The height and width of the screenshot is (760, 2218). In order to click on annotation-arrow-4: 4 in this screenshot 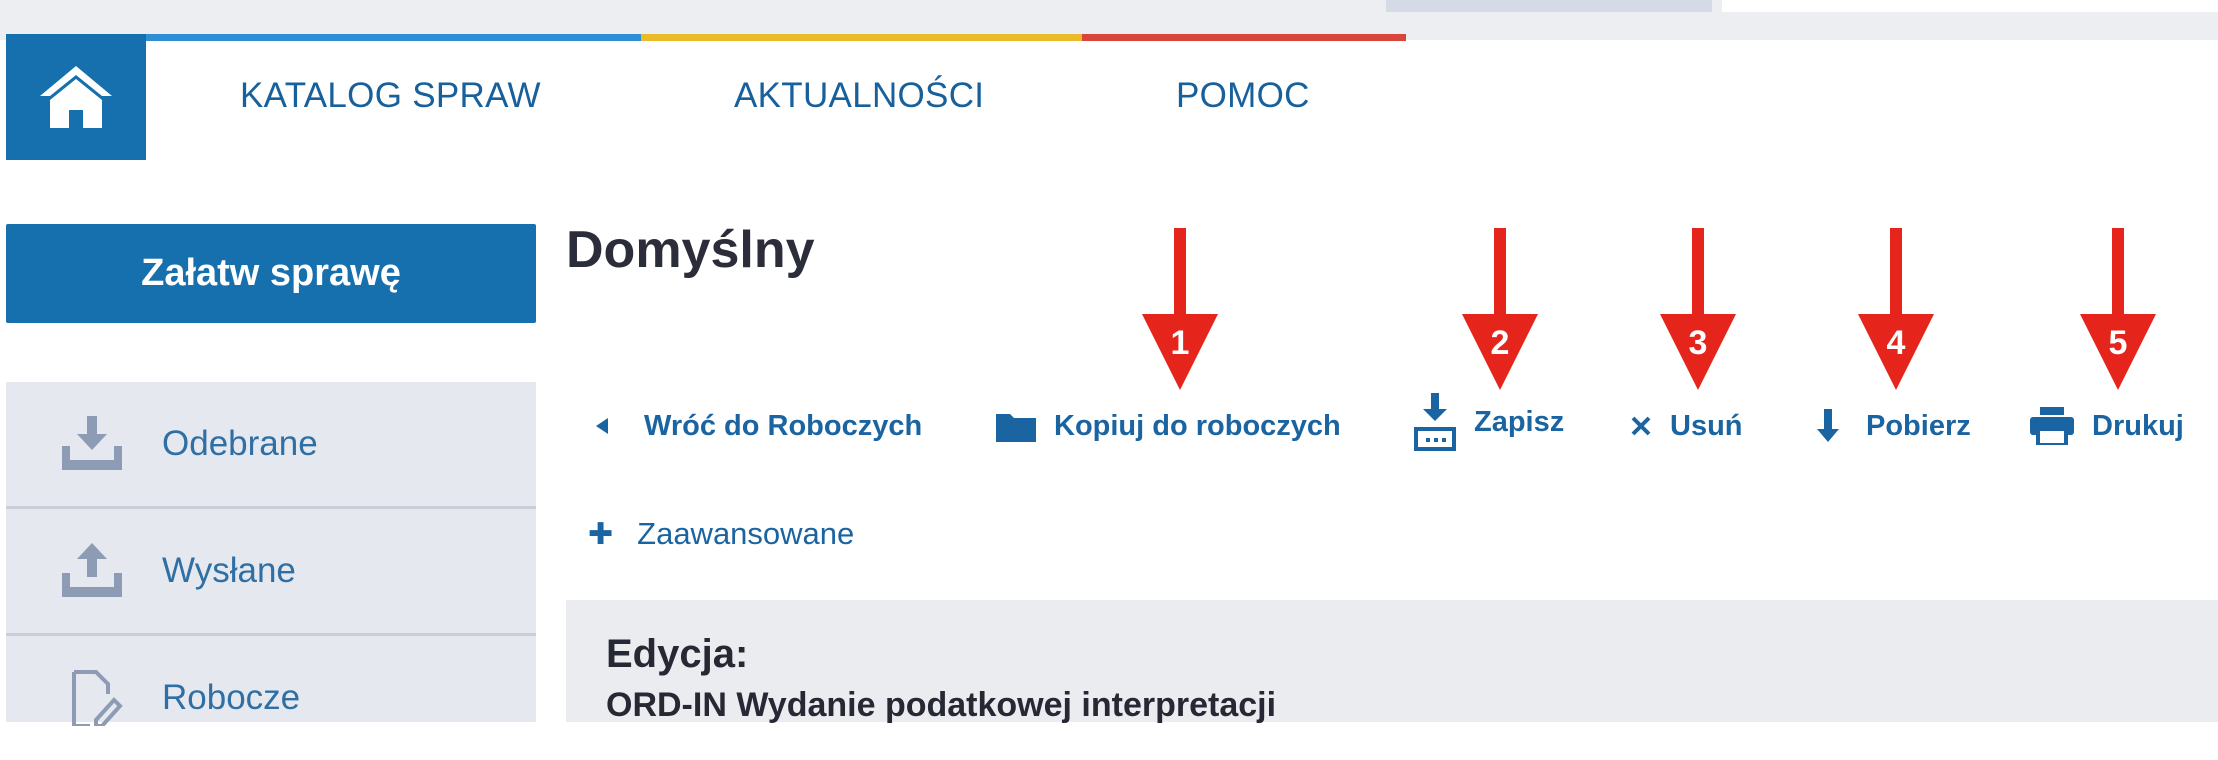, I will do `click(1896, 310)`.